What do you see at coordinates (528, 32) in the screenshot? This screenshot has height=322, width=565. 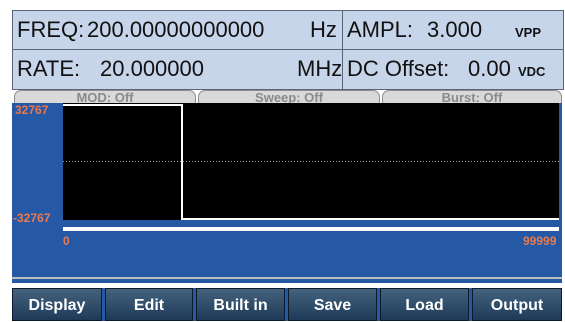 I see `ampl-unit: VPP` at bounding box center [528, 32].